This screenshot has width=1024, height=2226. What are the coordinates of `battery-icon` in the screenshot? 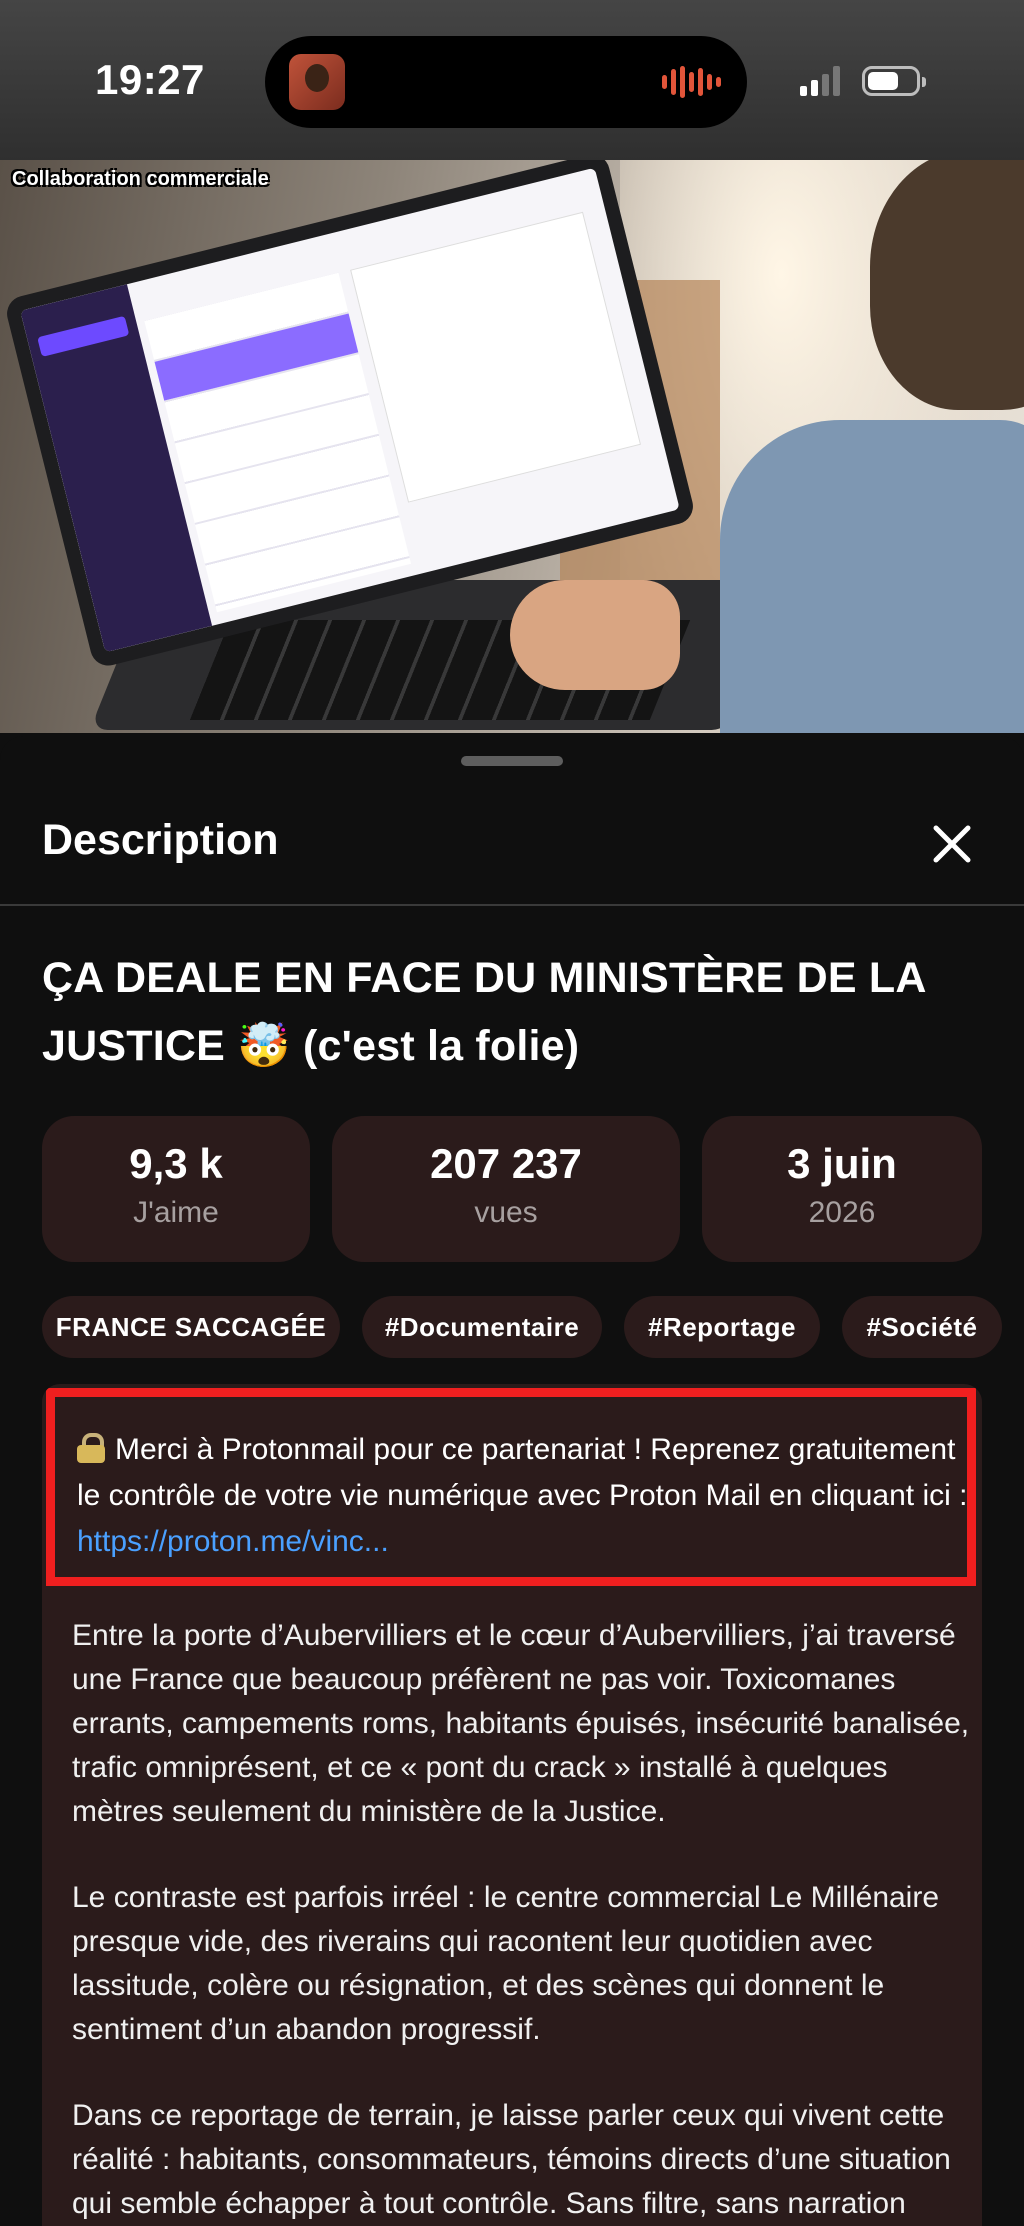 It's located at (894, 81).